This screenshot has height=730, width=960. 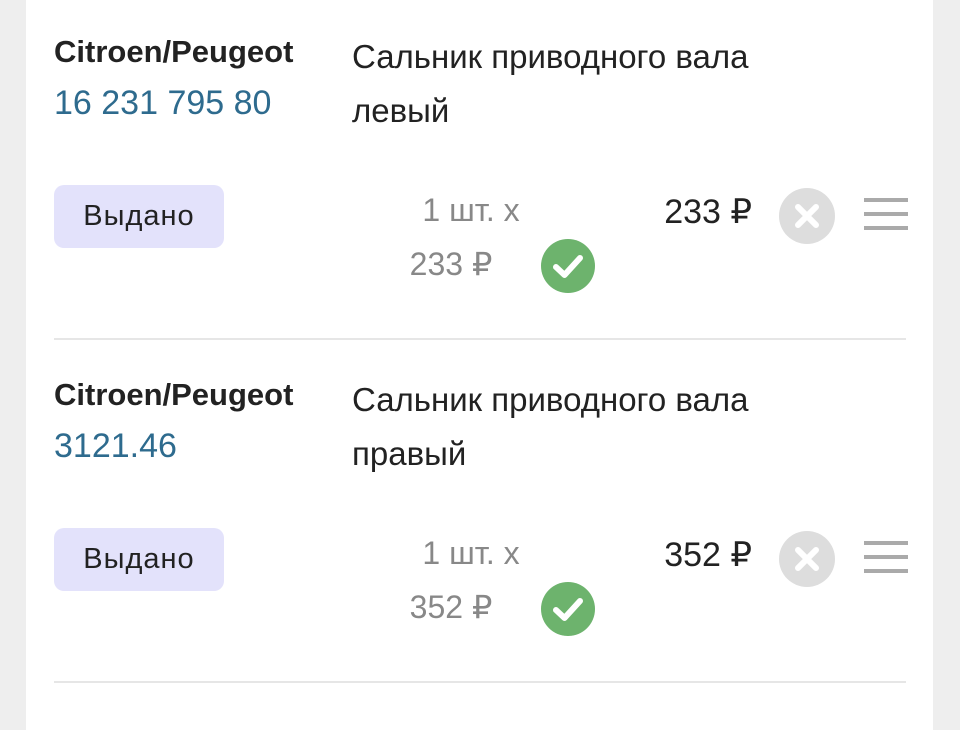 I want to click on item-total: 352 ₽, so click(x=708, y=555).